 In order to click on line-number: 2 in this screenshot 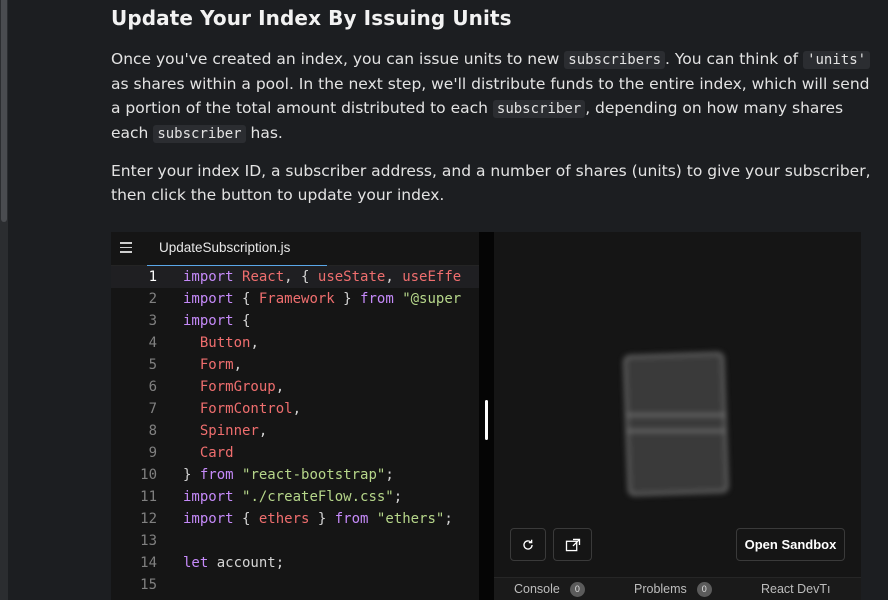, I will do `click(152, 299)`.